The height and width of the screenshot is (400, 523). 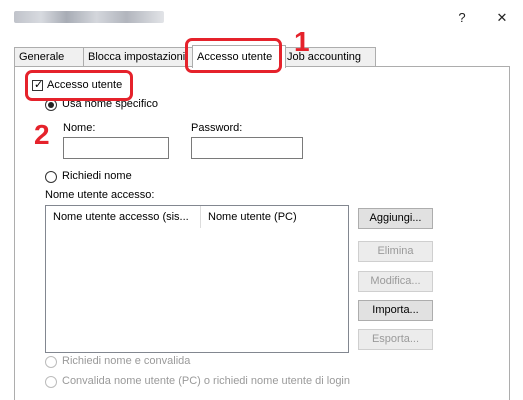 I want to click on tab-generale: Generale, so click(x=49, y=57).